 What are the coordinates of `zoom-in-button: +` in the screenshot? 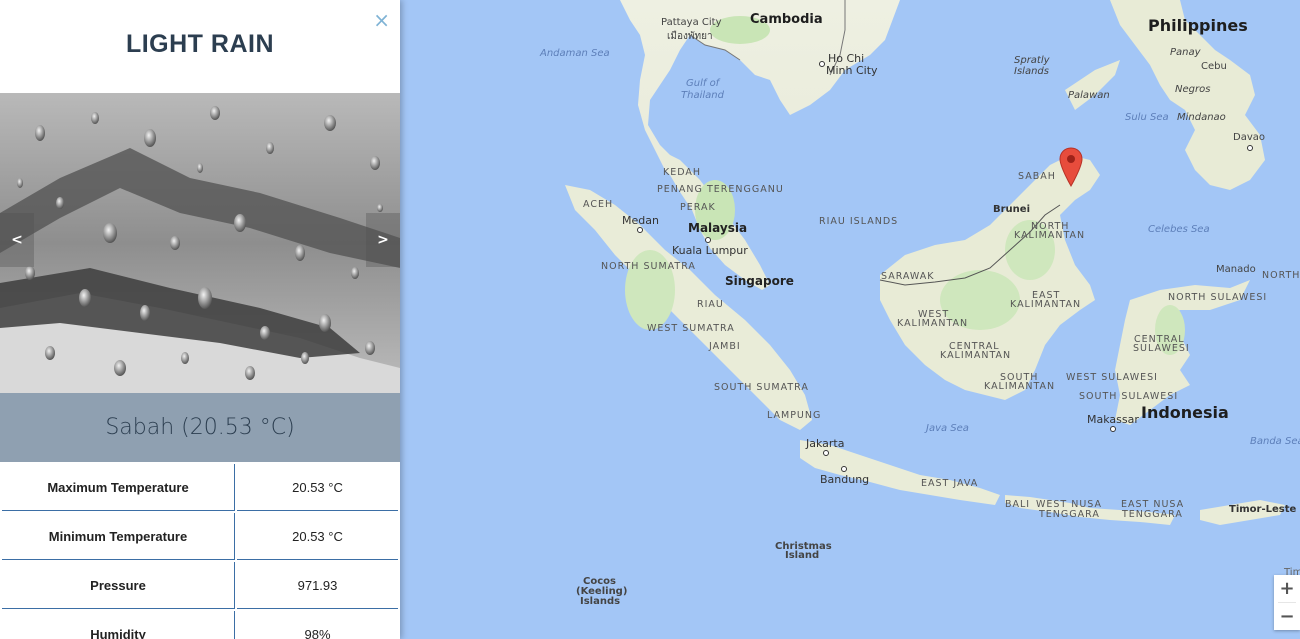 It's located at (1287, 588).